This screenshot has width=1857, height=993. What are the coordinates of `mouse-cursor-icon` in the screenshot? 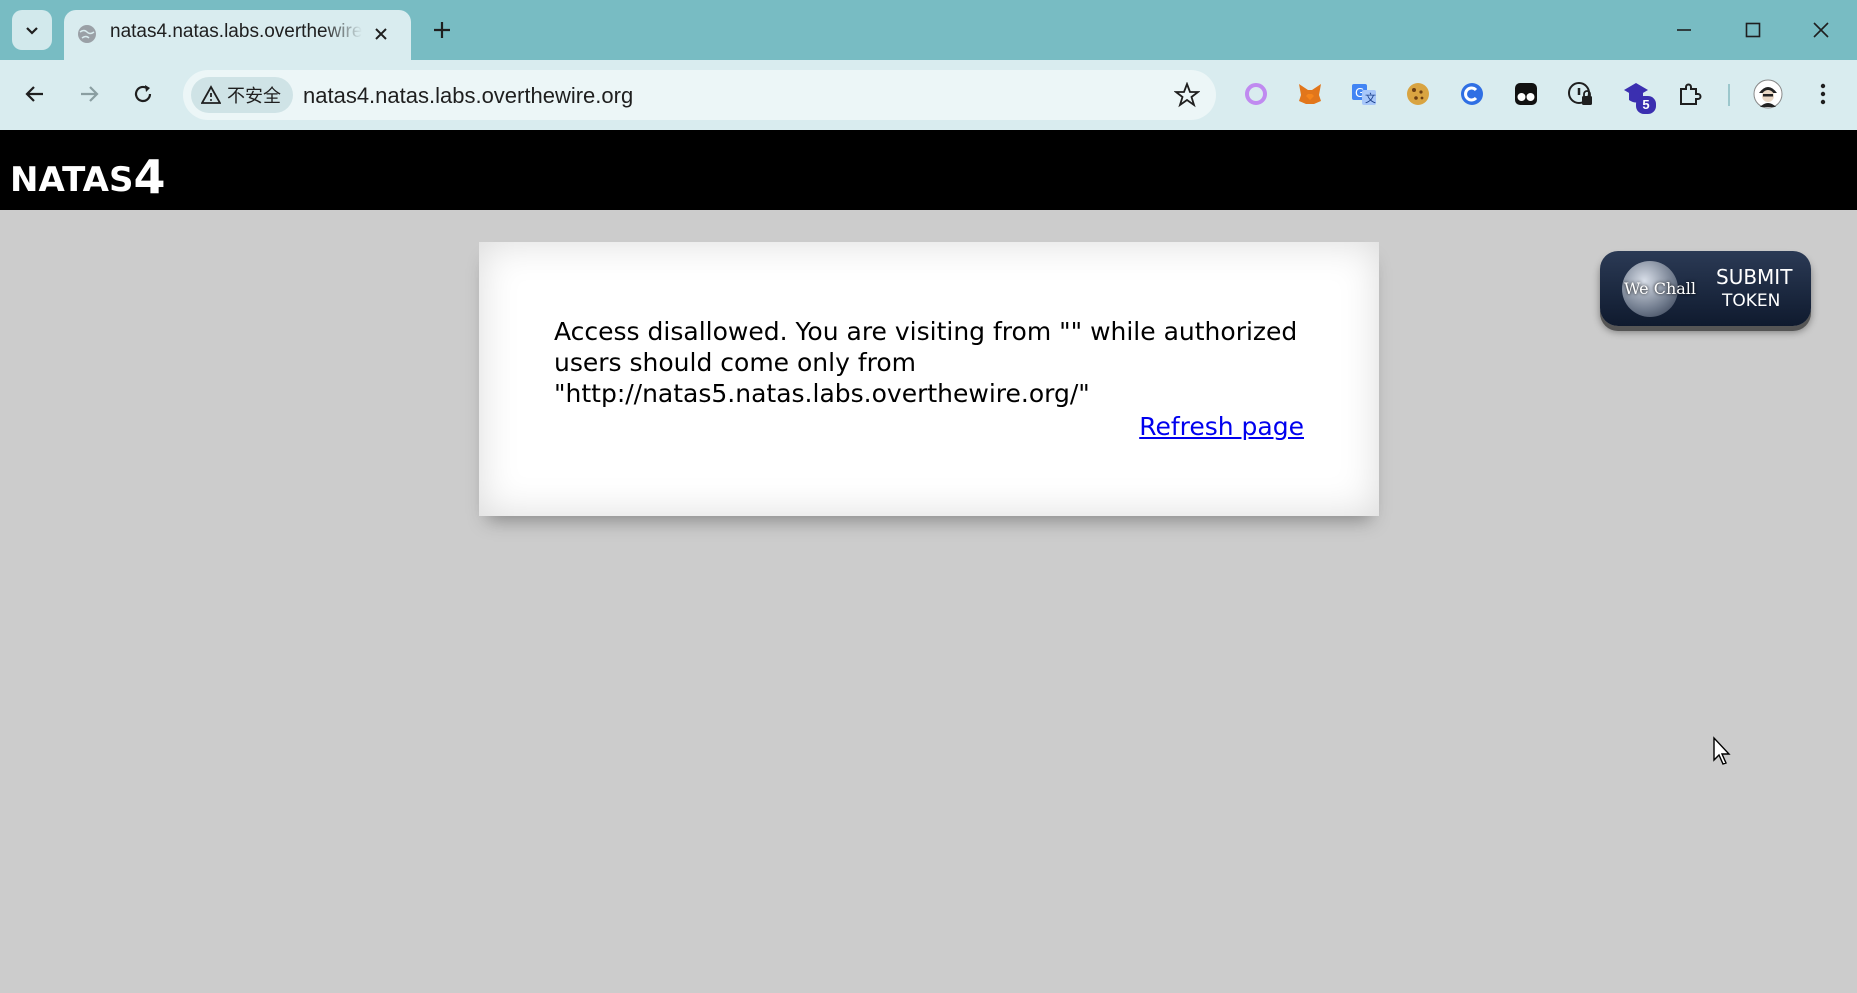 It's located at (1722, 750).